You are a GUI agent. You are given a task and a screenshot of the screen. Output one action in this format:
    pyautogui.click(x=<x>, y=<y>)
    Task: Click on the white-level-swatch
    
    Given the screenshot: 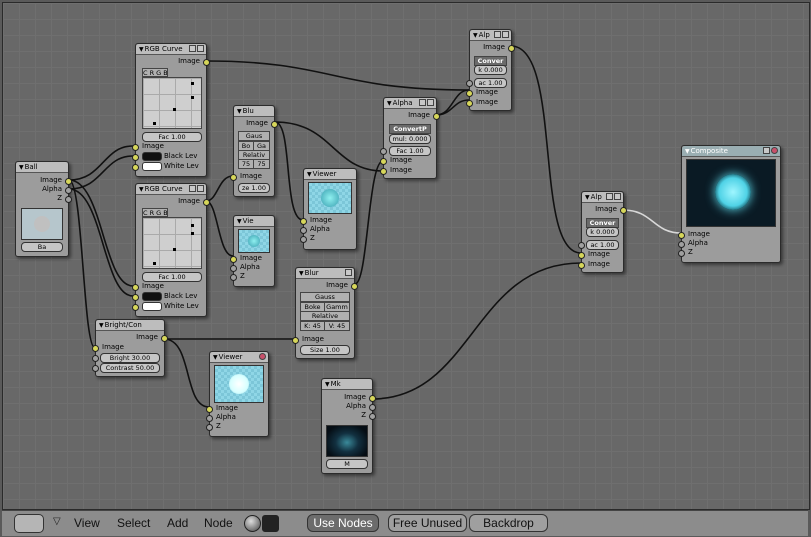 What is the action you would take?
    pyautogui.click(x=152, y=306)
    